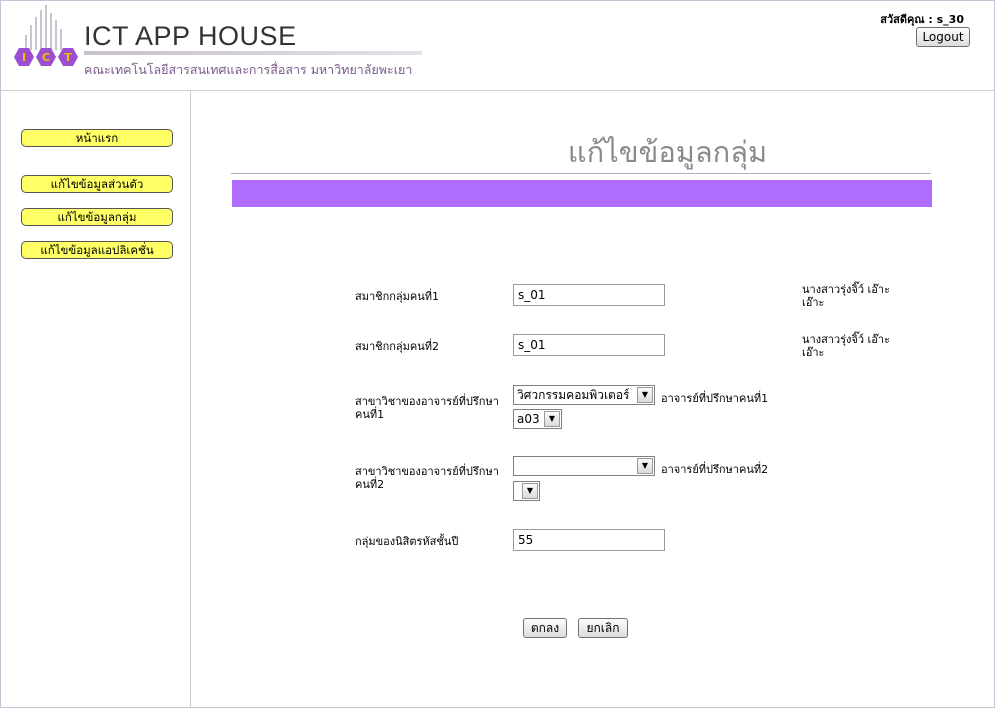 This screenshot has width=995, height=708. Describe the element at coordinates (846, 346) in the screenshot. I see `member2-name: นางสาวรุ่งจิ๊ว์ เอ๊าะ เอ๊าะ` at that location.